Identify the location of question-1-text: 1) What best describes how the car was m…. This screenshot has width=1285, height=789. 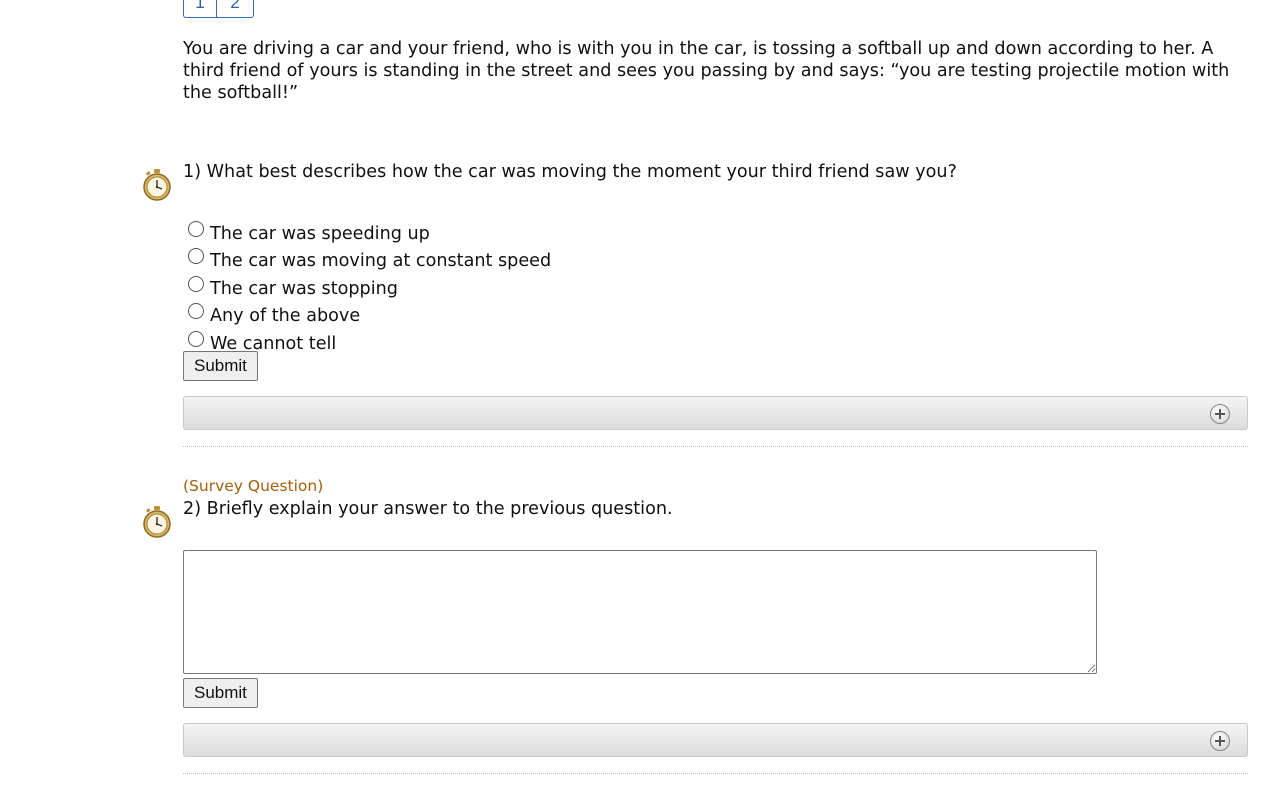
(570, 172).